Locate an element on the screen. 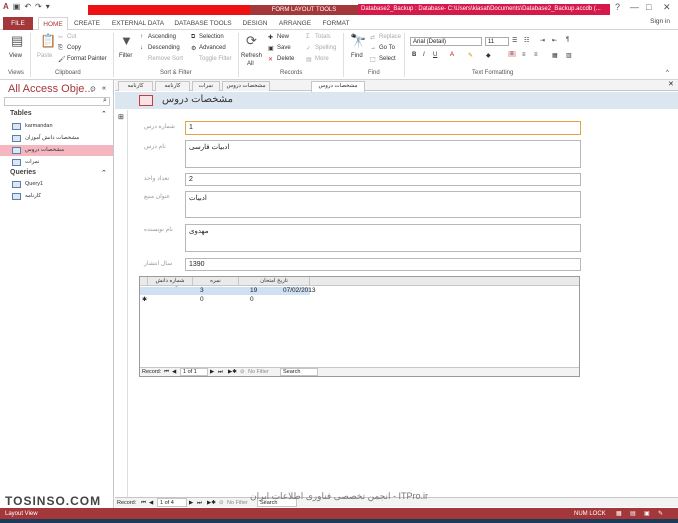 The image size is (678, 523). new-record-button: New is located at coordinates (283, 37).